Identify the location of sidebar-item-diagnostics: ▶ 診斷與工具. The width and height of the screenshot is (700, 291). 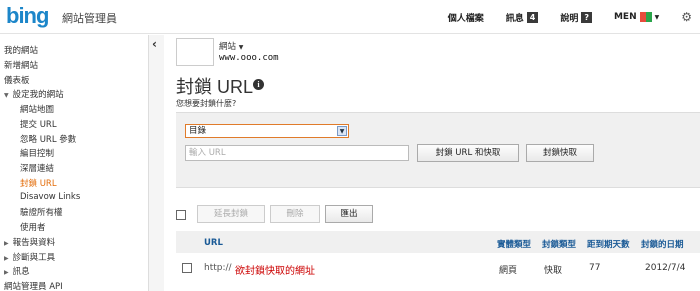
(29, 257).